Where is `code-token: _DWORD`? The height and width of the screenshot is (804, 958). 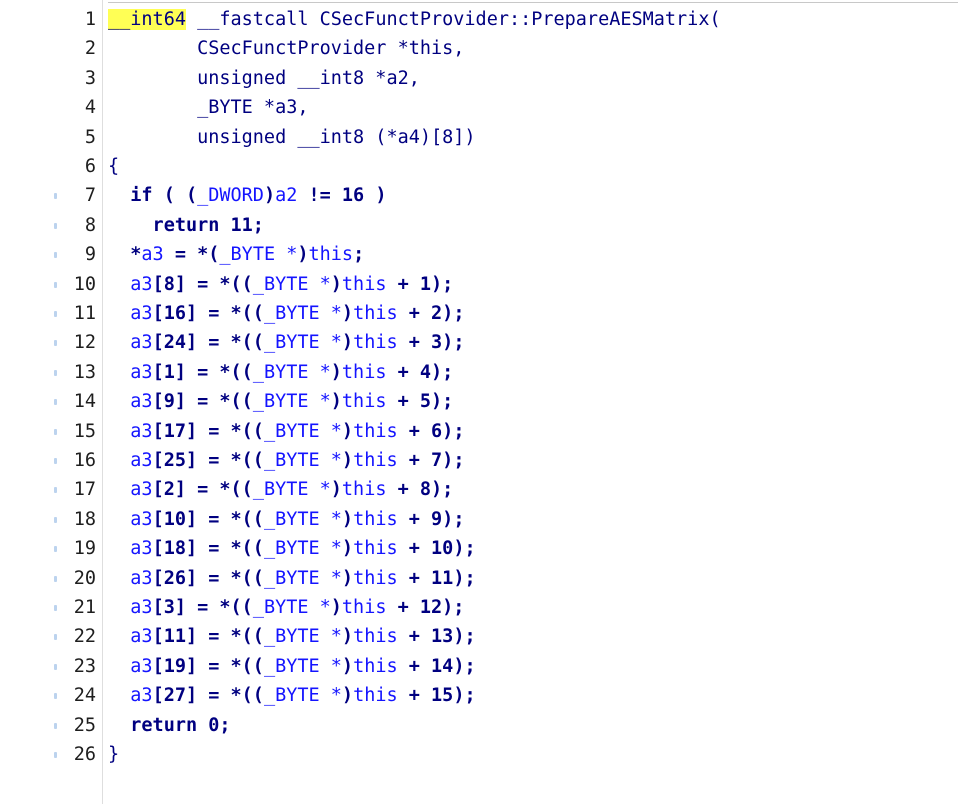 code-token: _DWORD is located at coordinates (230, 195).